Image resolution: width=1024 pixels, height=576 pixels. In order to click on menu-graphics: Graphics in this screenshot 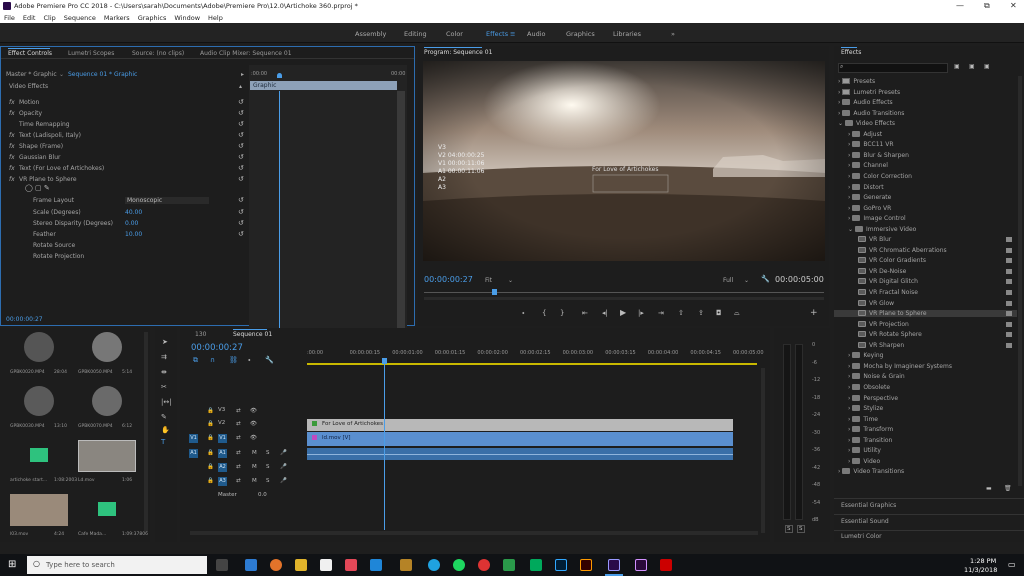, I will do `click(152, 18)`.